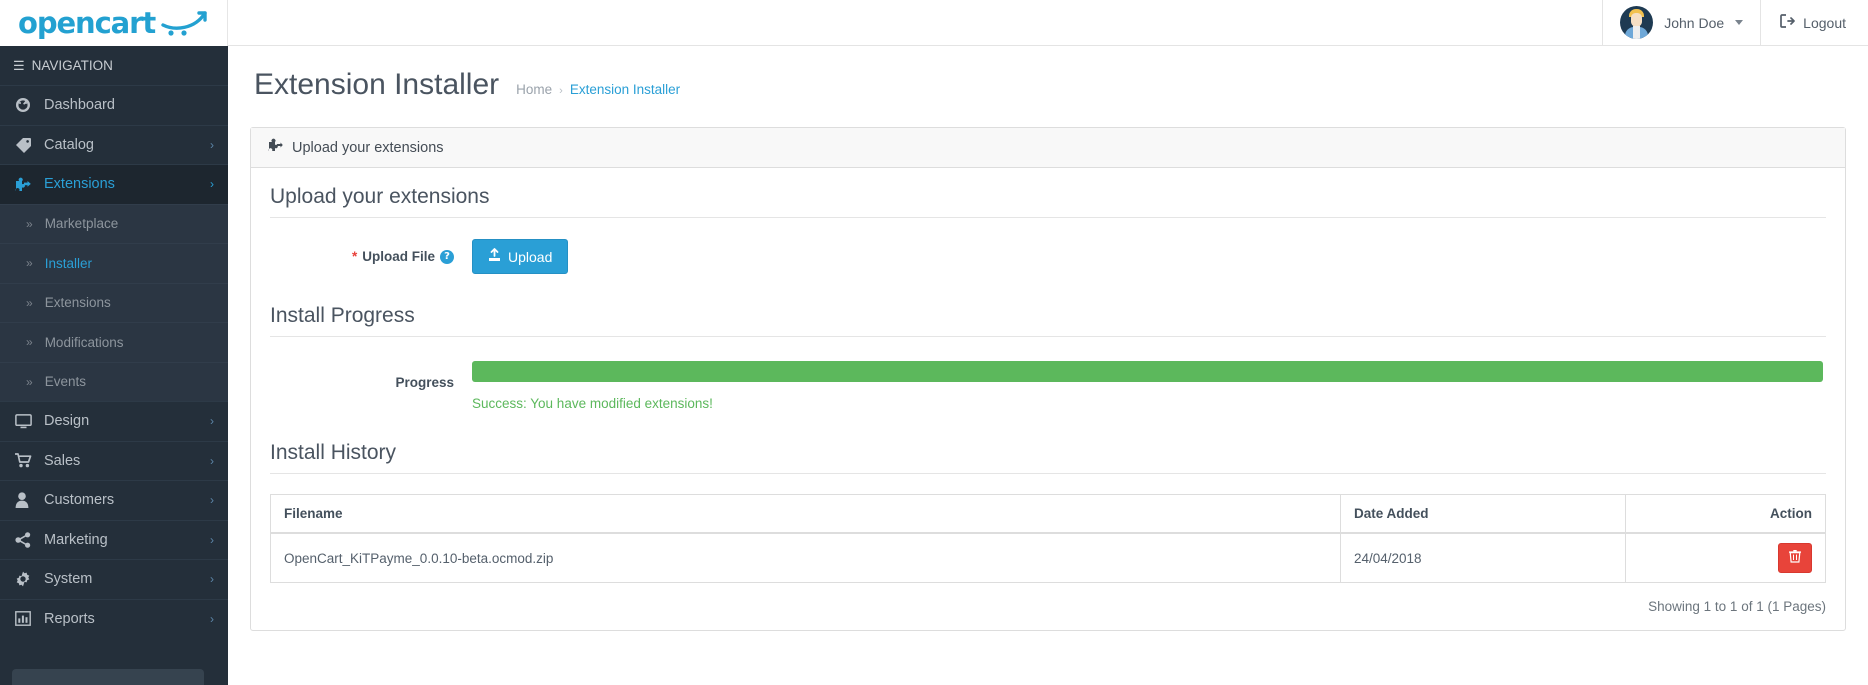  I want to click on sidebar-item-system: System ›, so click(114, 579).